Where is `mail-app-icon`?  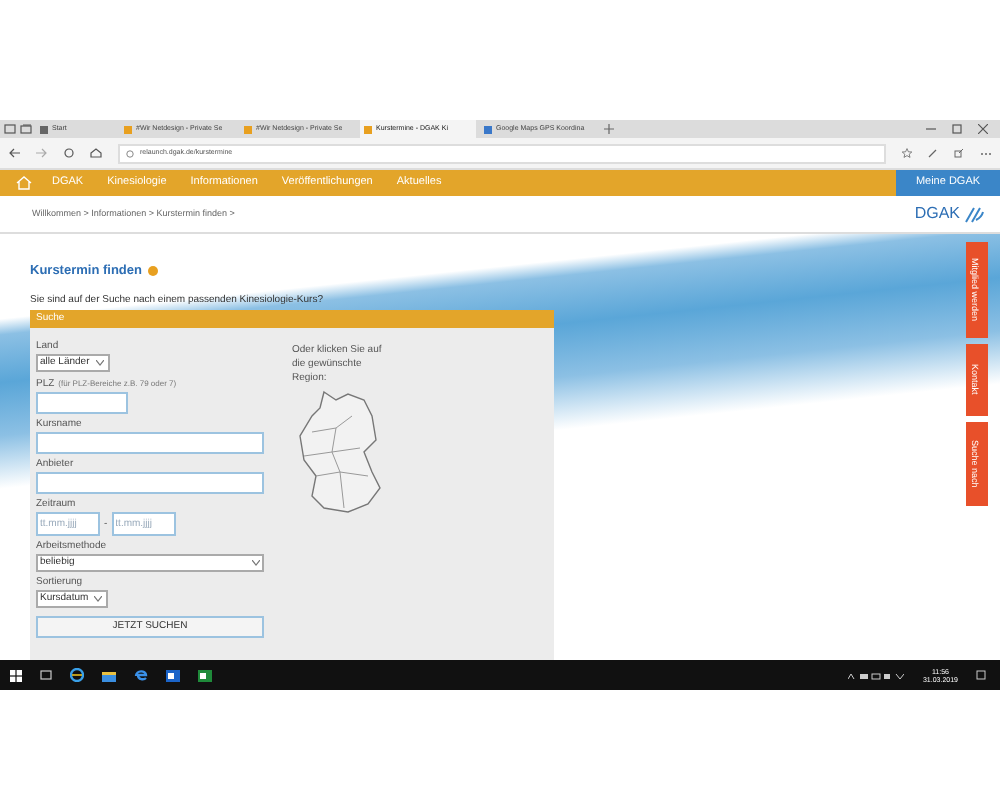 mail-app-icon is located at coordinates (173, 675).